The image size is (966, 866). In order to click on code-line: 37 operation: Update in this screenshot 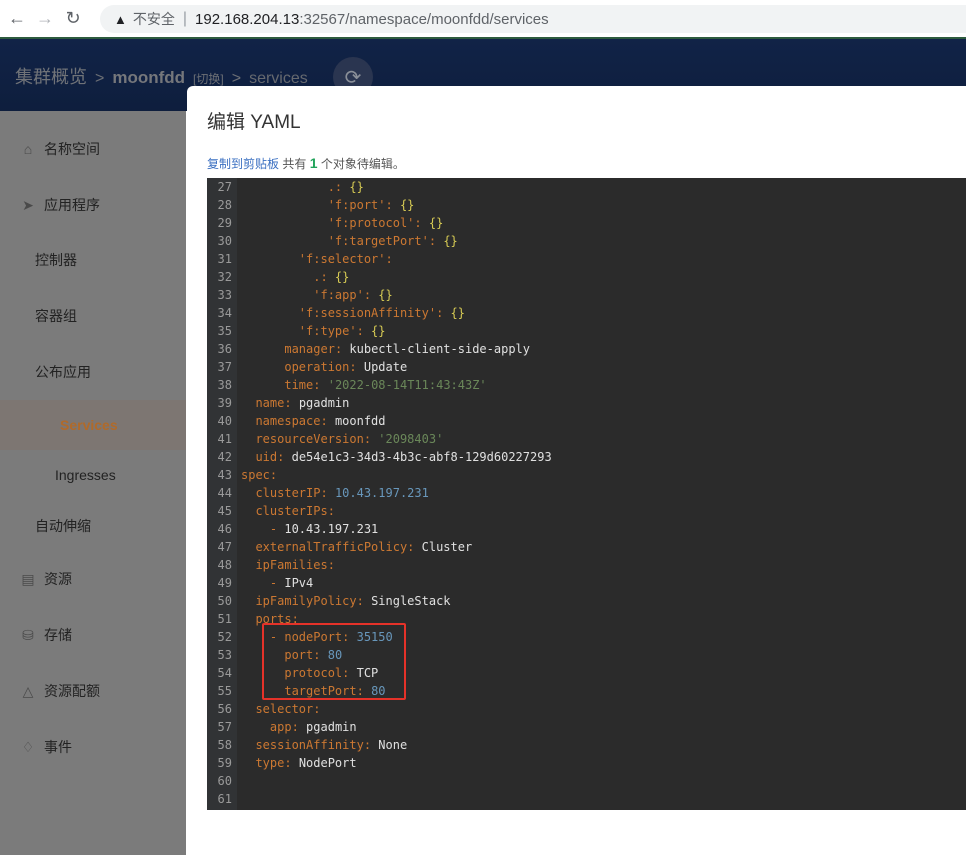, I will do `click(586, 367)`.